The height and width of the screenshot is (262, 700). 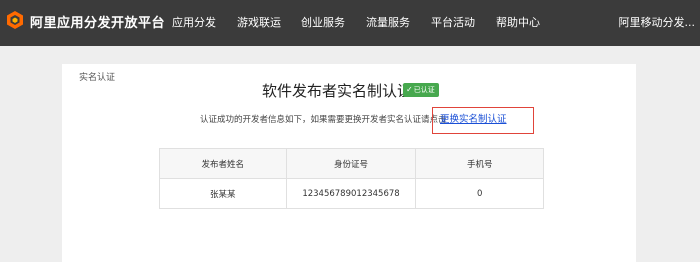 I want to click on verified-badge-label: 已认证, so click(x=424, y=90).